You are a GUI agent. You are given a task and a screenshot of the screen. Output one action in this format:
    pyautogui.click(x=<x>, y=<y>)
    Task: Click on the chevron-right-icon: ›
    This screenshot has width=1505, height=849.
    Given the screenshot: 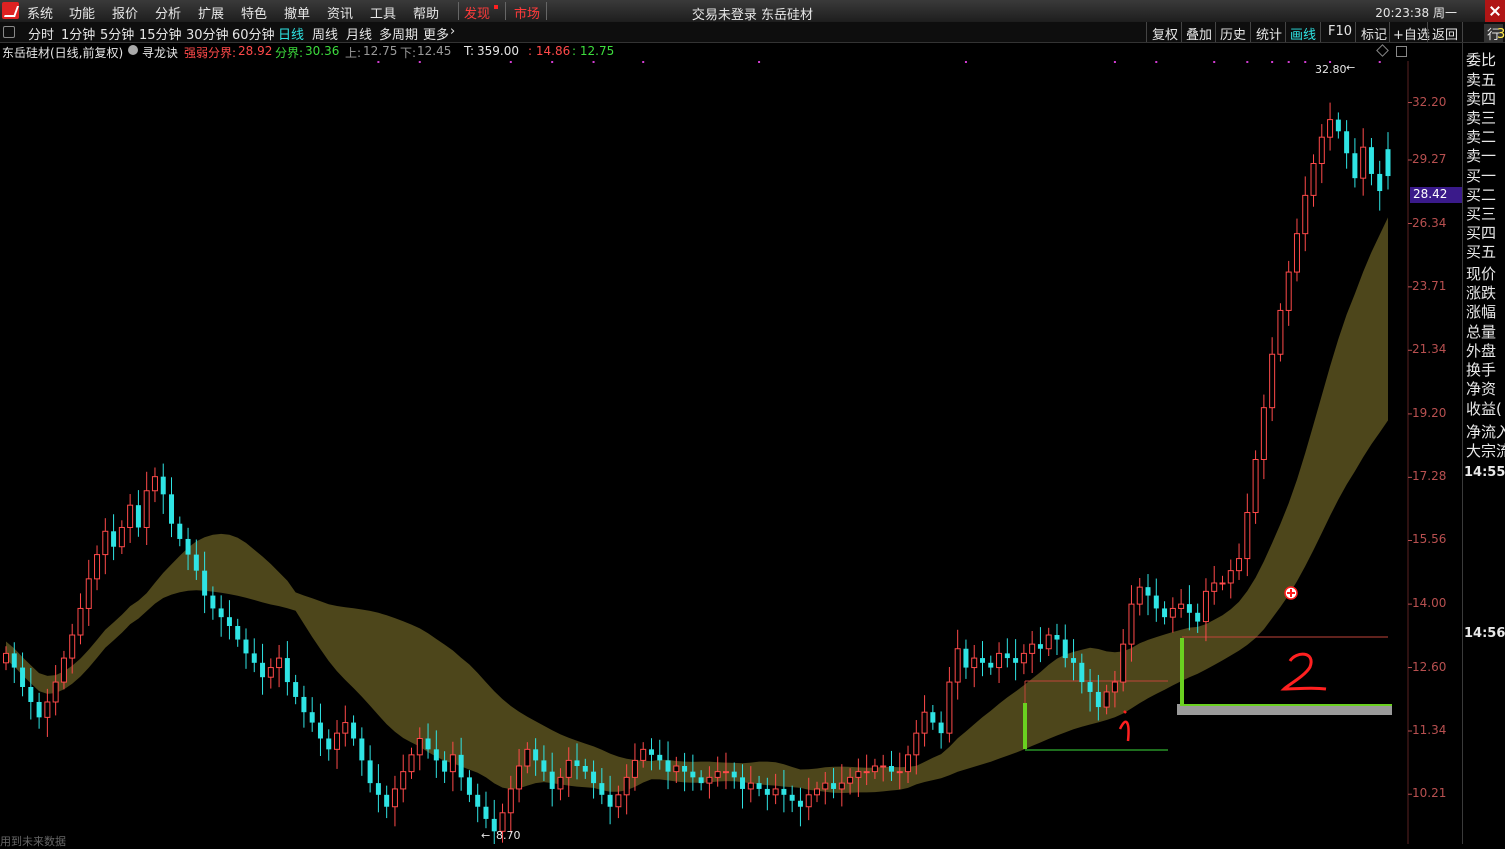 What is the action you would take?
    pyautogui.click(x=452, y=31)
    